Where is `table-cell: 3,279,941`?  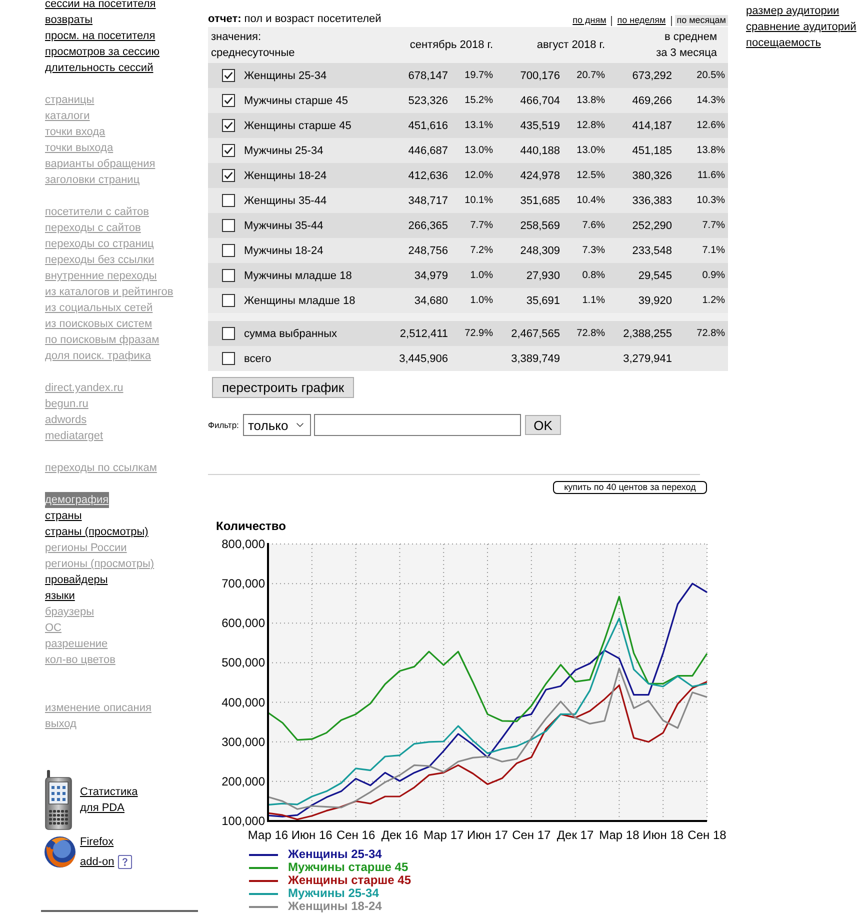
table-cell: 3,279,941 is located at coordinates (642, 358).